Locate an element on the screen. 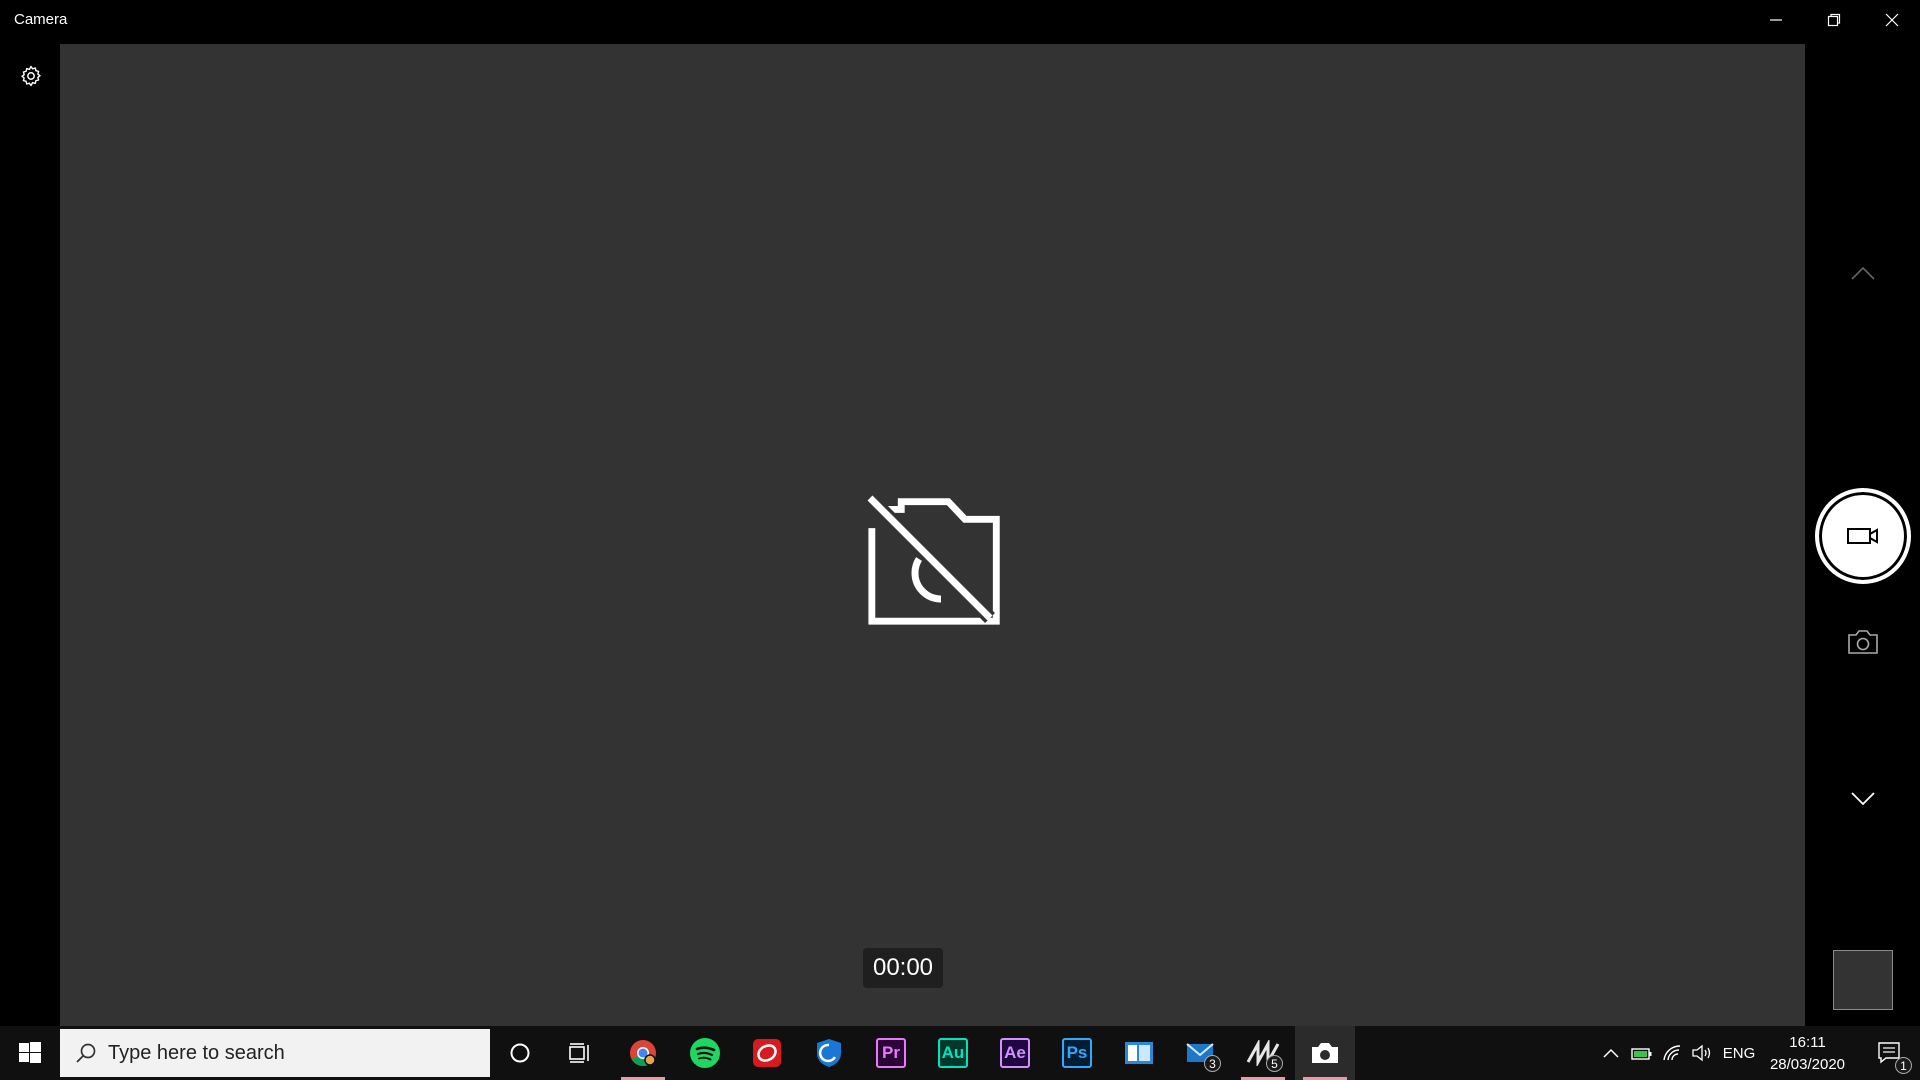  action-center-button: 1 is located at coordinates (1890, 1053).